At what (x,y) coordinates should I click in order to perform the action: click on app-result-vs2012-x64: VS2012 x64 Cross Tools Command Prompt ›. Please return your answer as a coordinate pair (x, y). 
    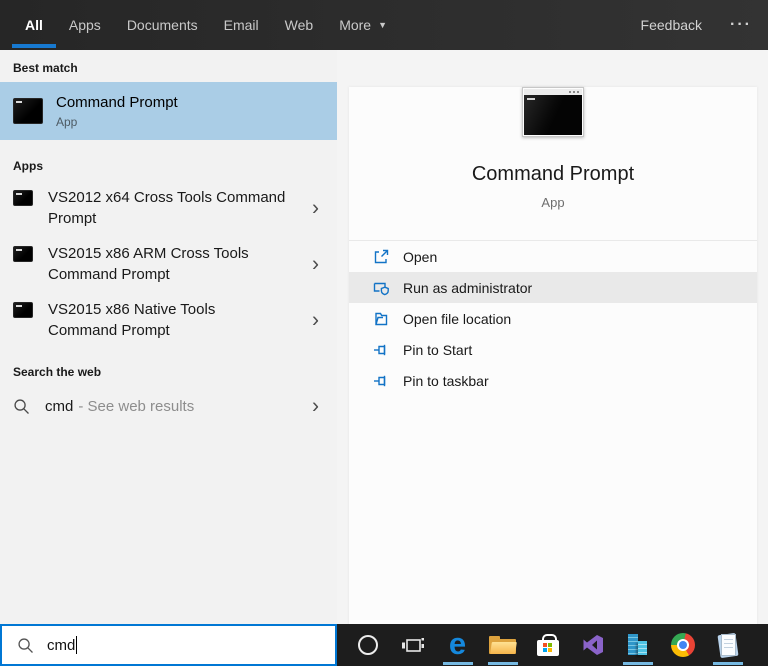
    Looking at the image, I should click on (168, 208).